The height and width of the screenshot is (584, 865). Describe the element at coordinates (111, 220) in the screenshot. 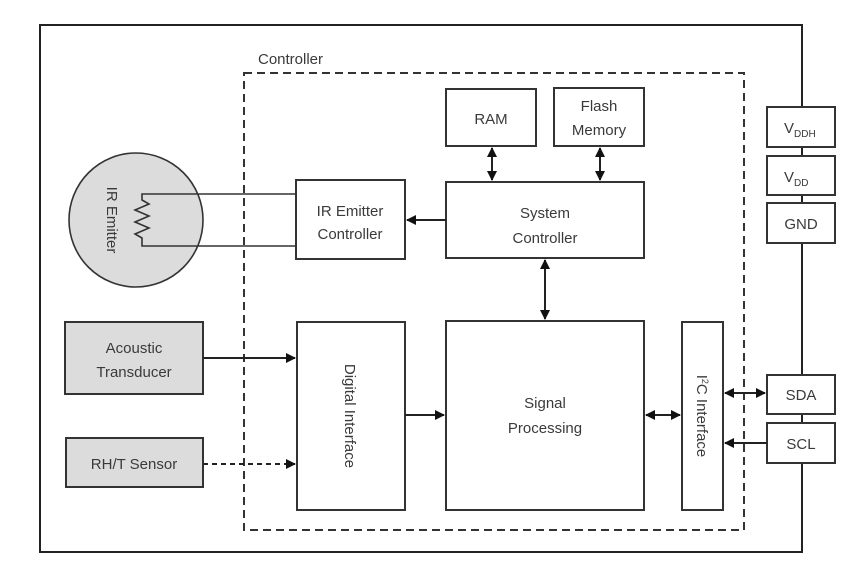

I see `ir-emitter-label: IR Emitter` at that location.